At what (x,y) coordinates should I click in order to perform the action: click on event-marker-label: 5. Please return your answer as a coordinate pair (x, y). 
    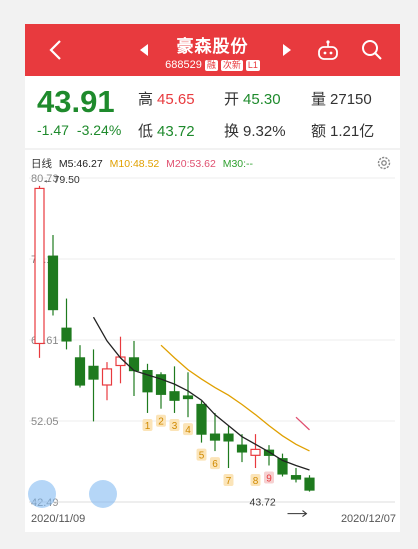
    Looking at the image, I should click on (202, 456).